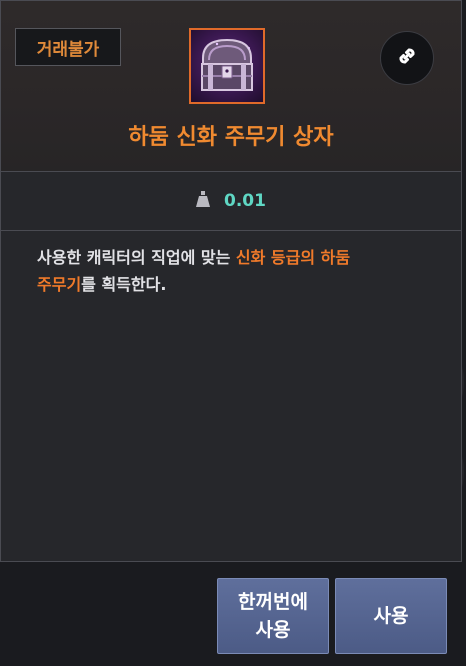 The image size is (466, 666). Describe the element at coordinates (227, 66) in the screenshot. I see `treasure-chest-icon` at that location.